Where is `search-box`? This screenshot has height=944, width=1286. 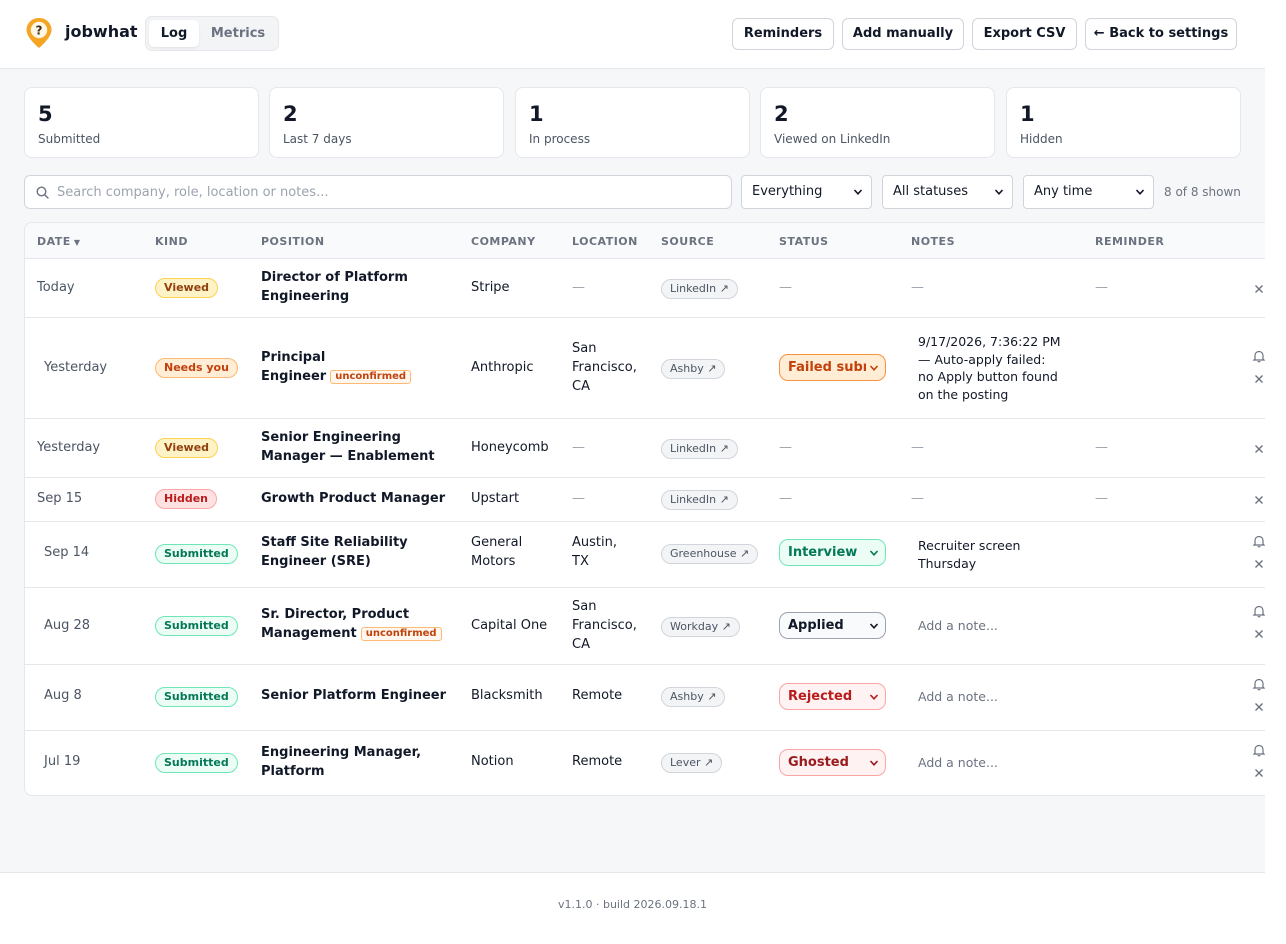
search-box is located at coordinates (378, 192).